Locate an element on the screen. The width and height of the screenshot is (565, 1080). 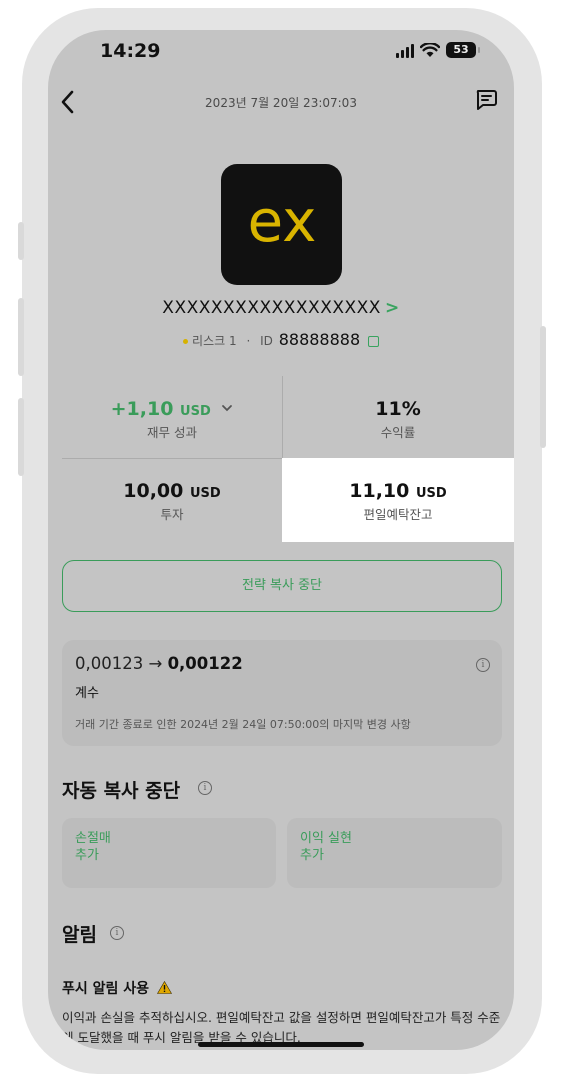
financial-result: +1,10 USD 재무 성과 is located at coordinates (172, 419).